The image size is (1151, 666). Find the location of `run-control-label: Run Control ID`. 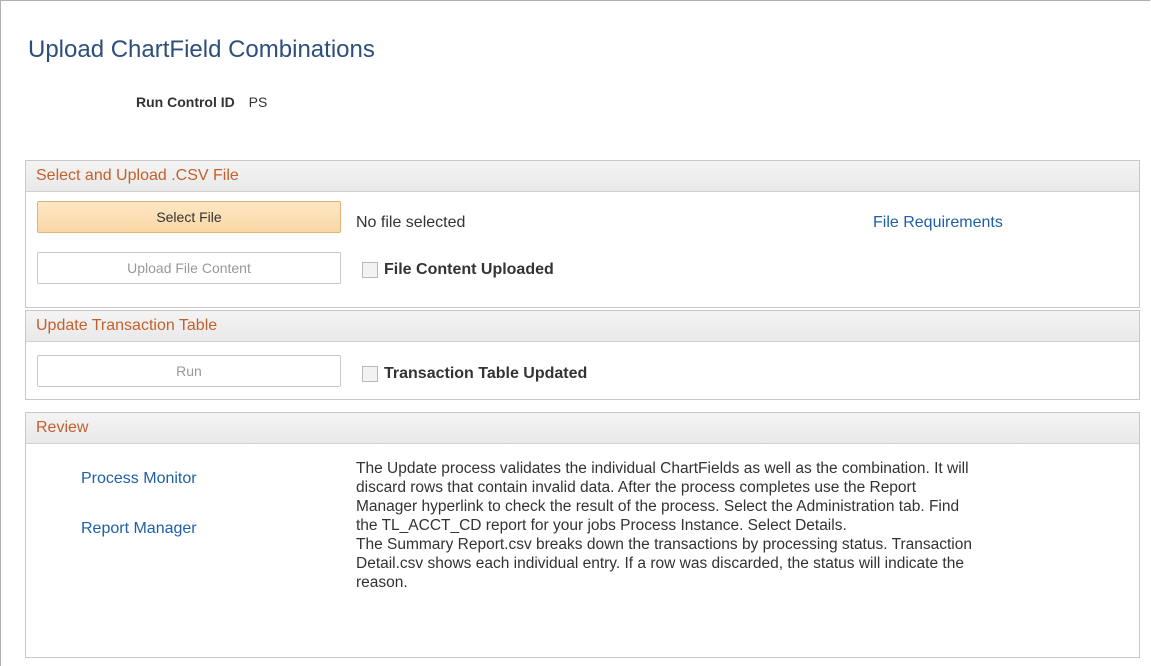

run-control-label: Run Control ID is located at coordinates (185, 102).